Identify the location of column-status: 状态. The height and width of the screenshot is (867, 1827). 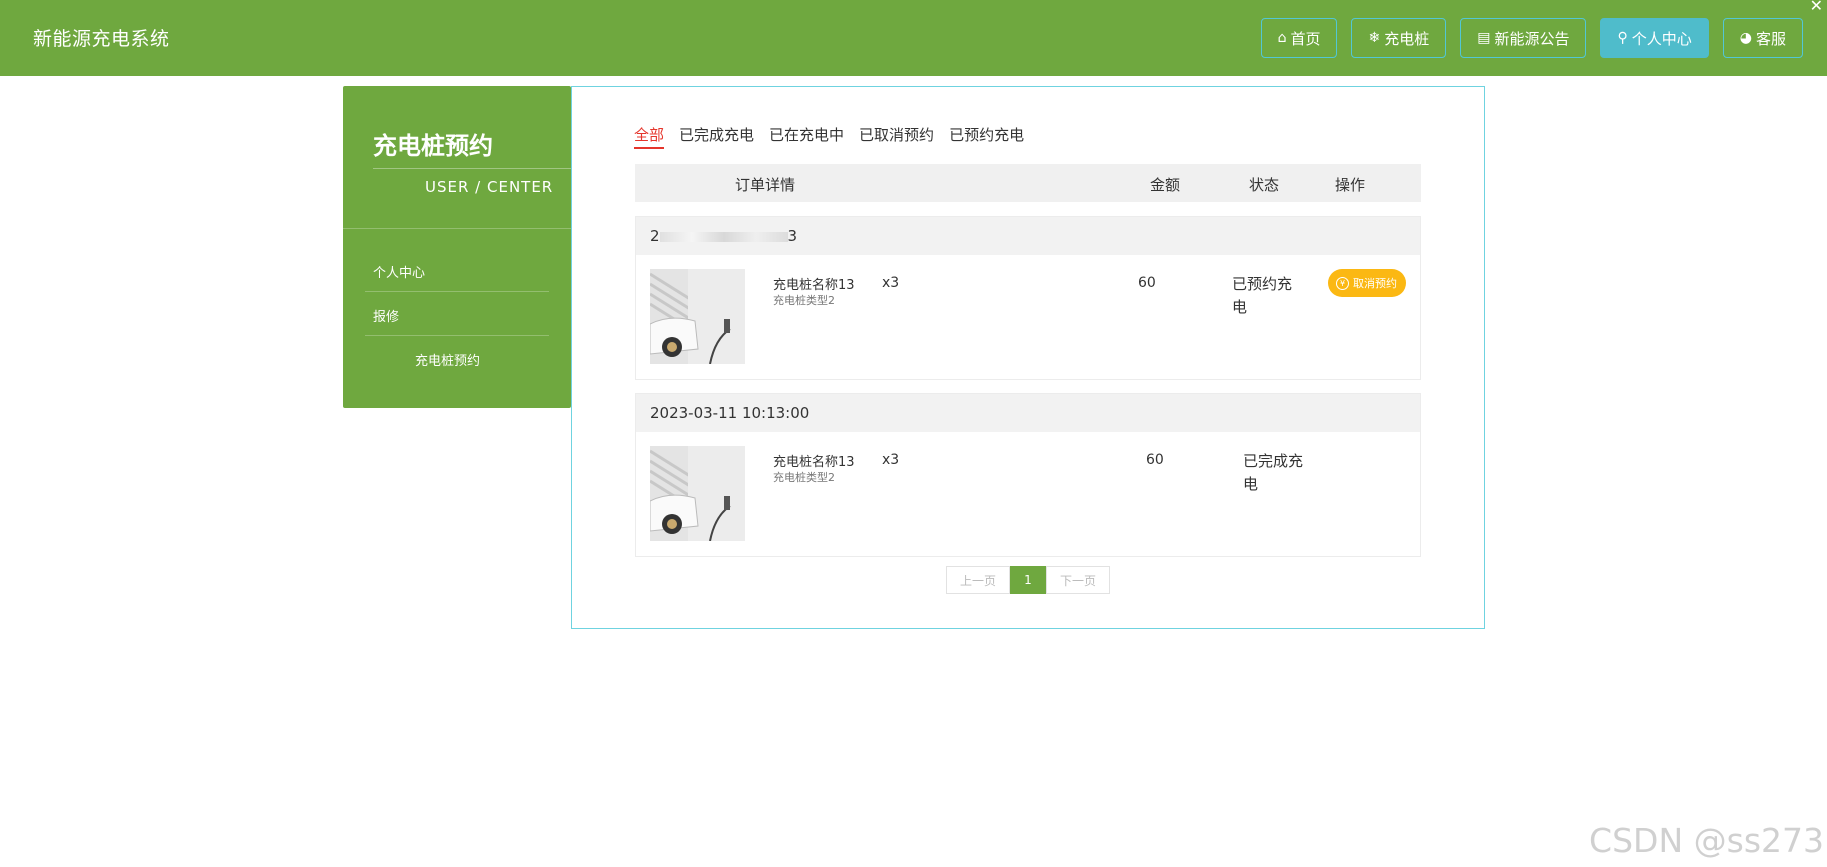
(1264, 185).